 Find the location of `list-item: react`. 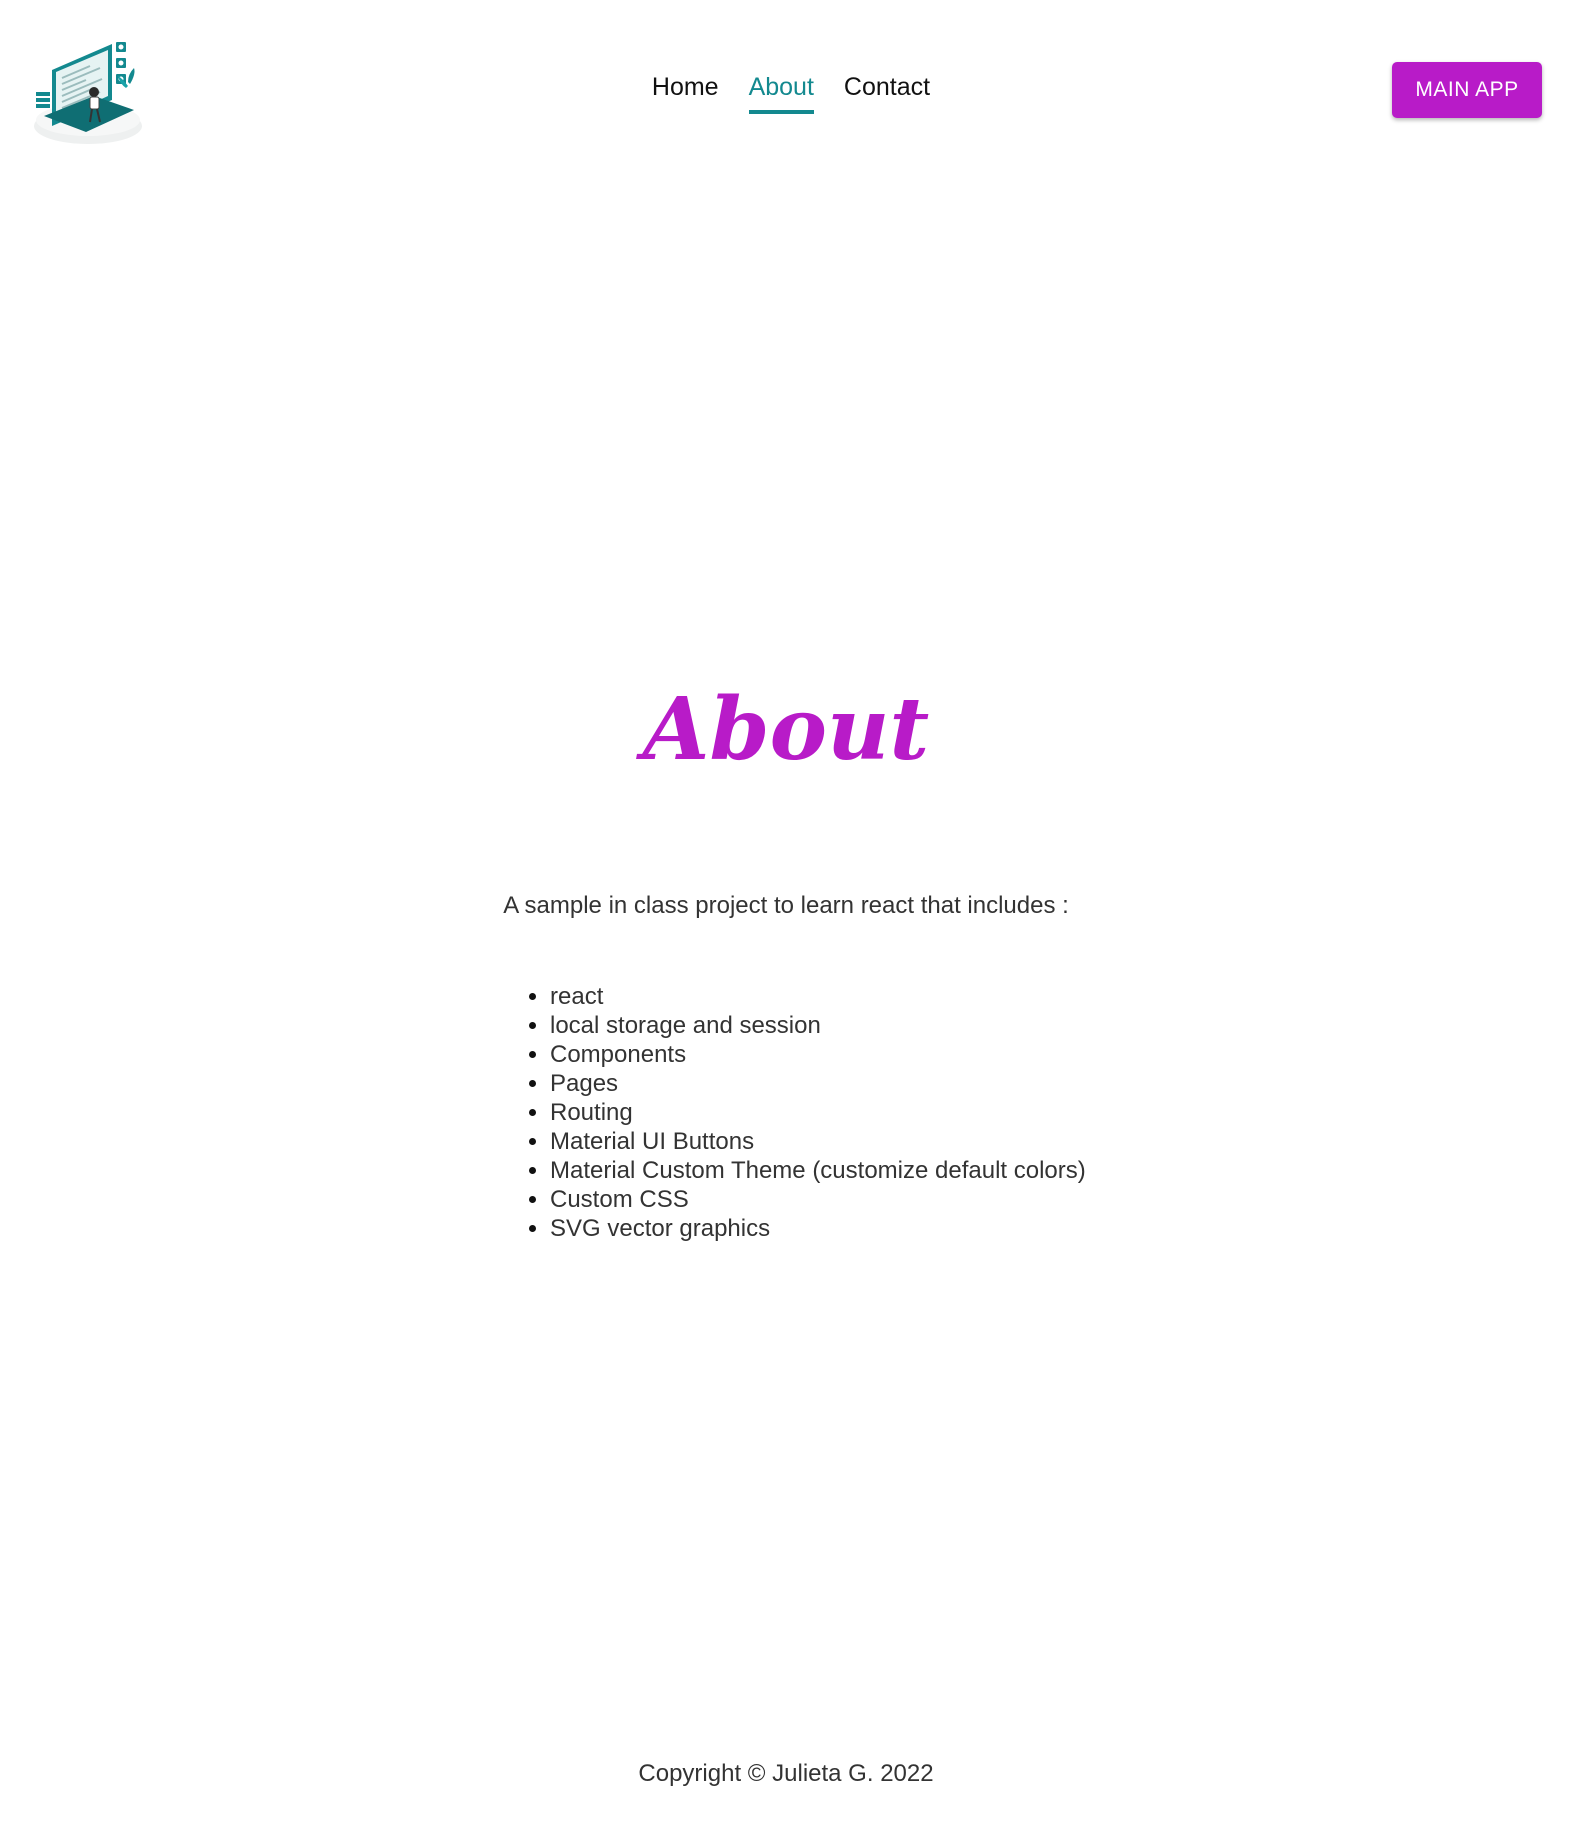

list-item: react is located at coordinates (818, 996).